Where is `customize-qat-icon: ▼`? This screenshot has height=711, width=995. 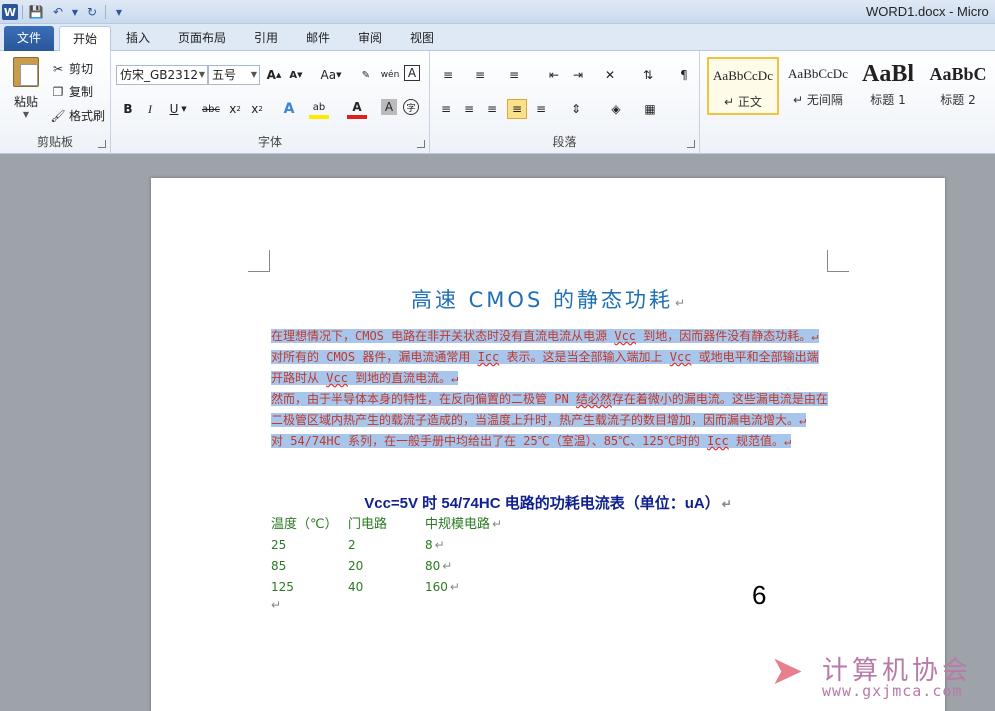
customize-qat-icon: ▼ is located at coordinates (119, 12).